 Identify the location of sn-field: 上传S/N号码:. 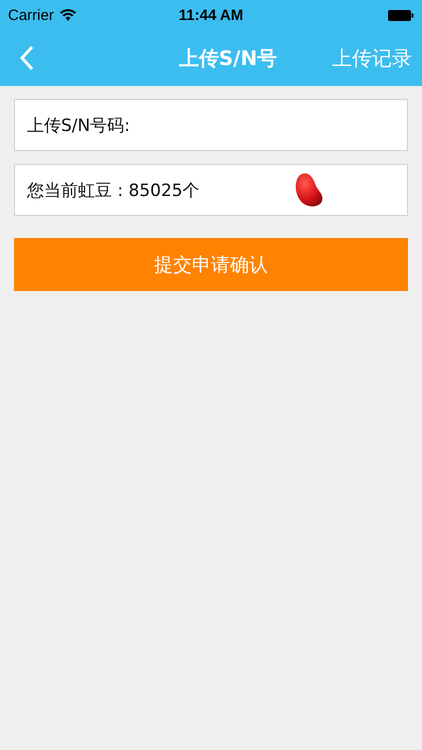
(211, 125).